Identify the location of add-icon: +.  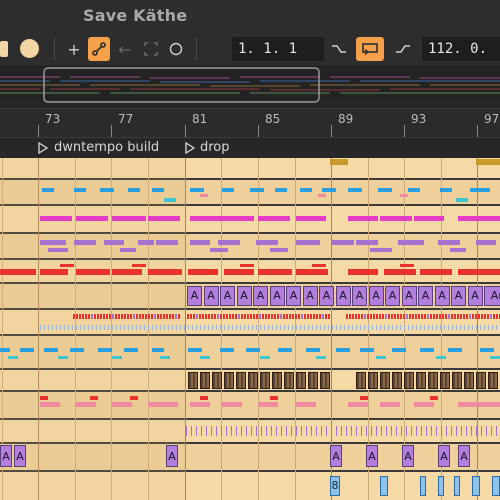
(74, 49).